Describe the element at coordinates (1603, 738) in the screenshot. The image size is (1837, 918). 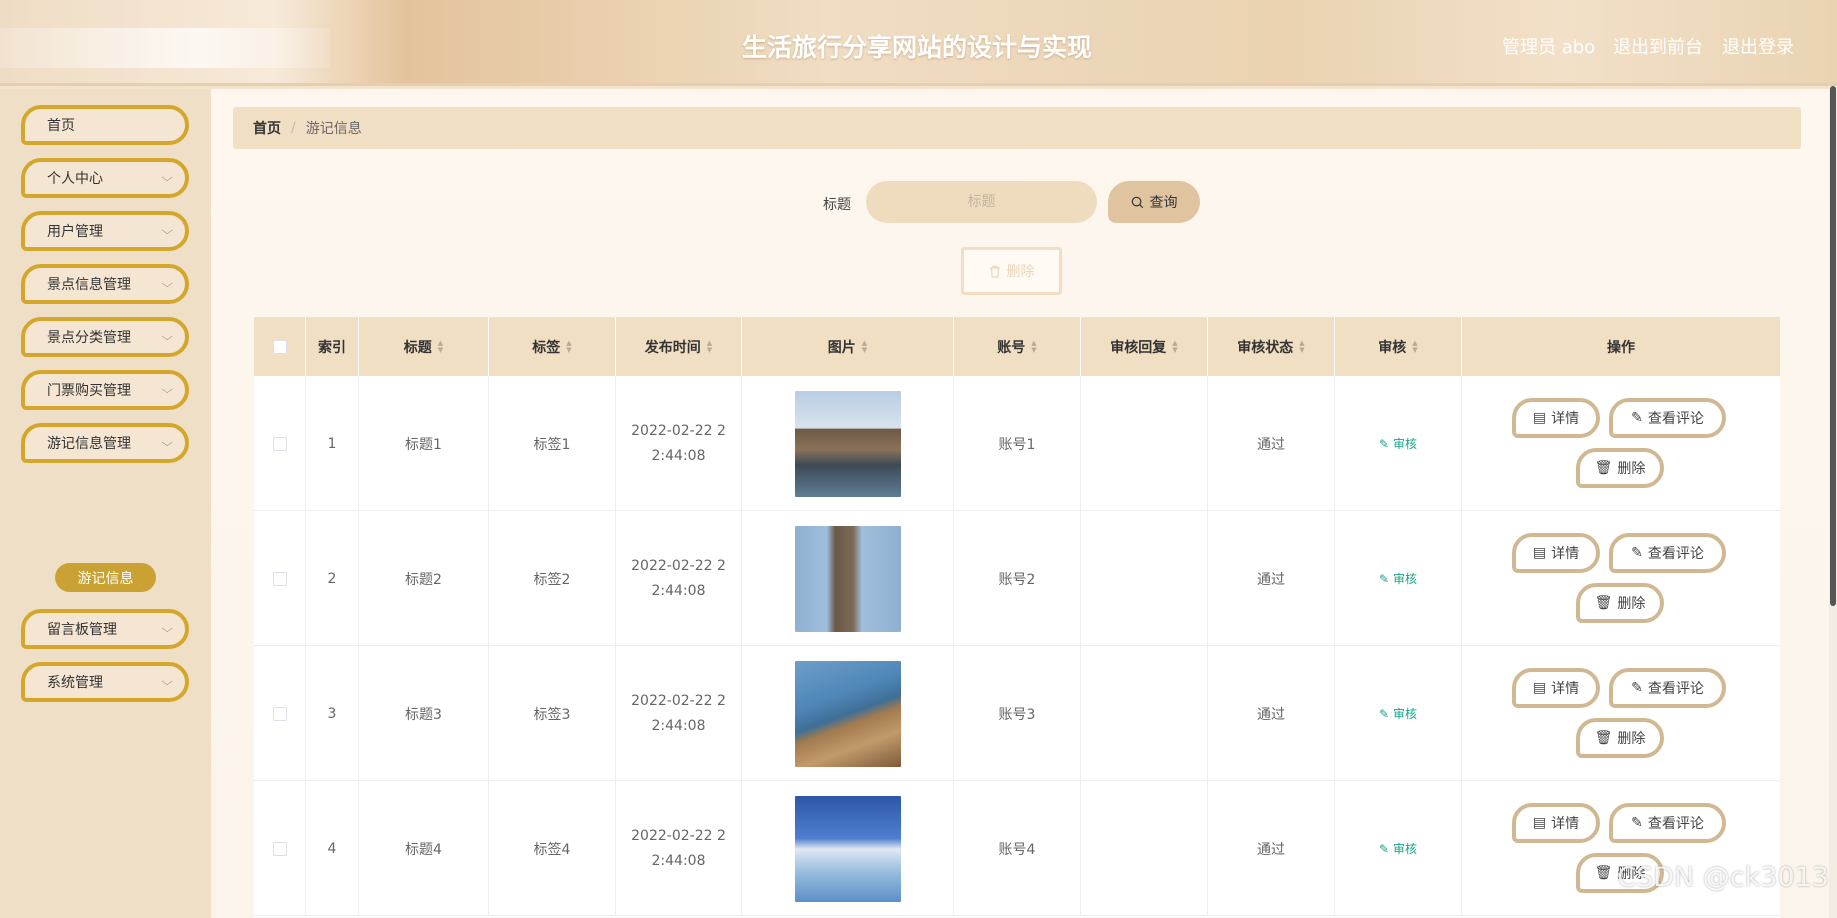
I see `trash-icon: 🗑` at that location.